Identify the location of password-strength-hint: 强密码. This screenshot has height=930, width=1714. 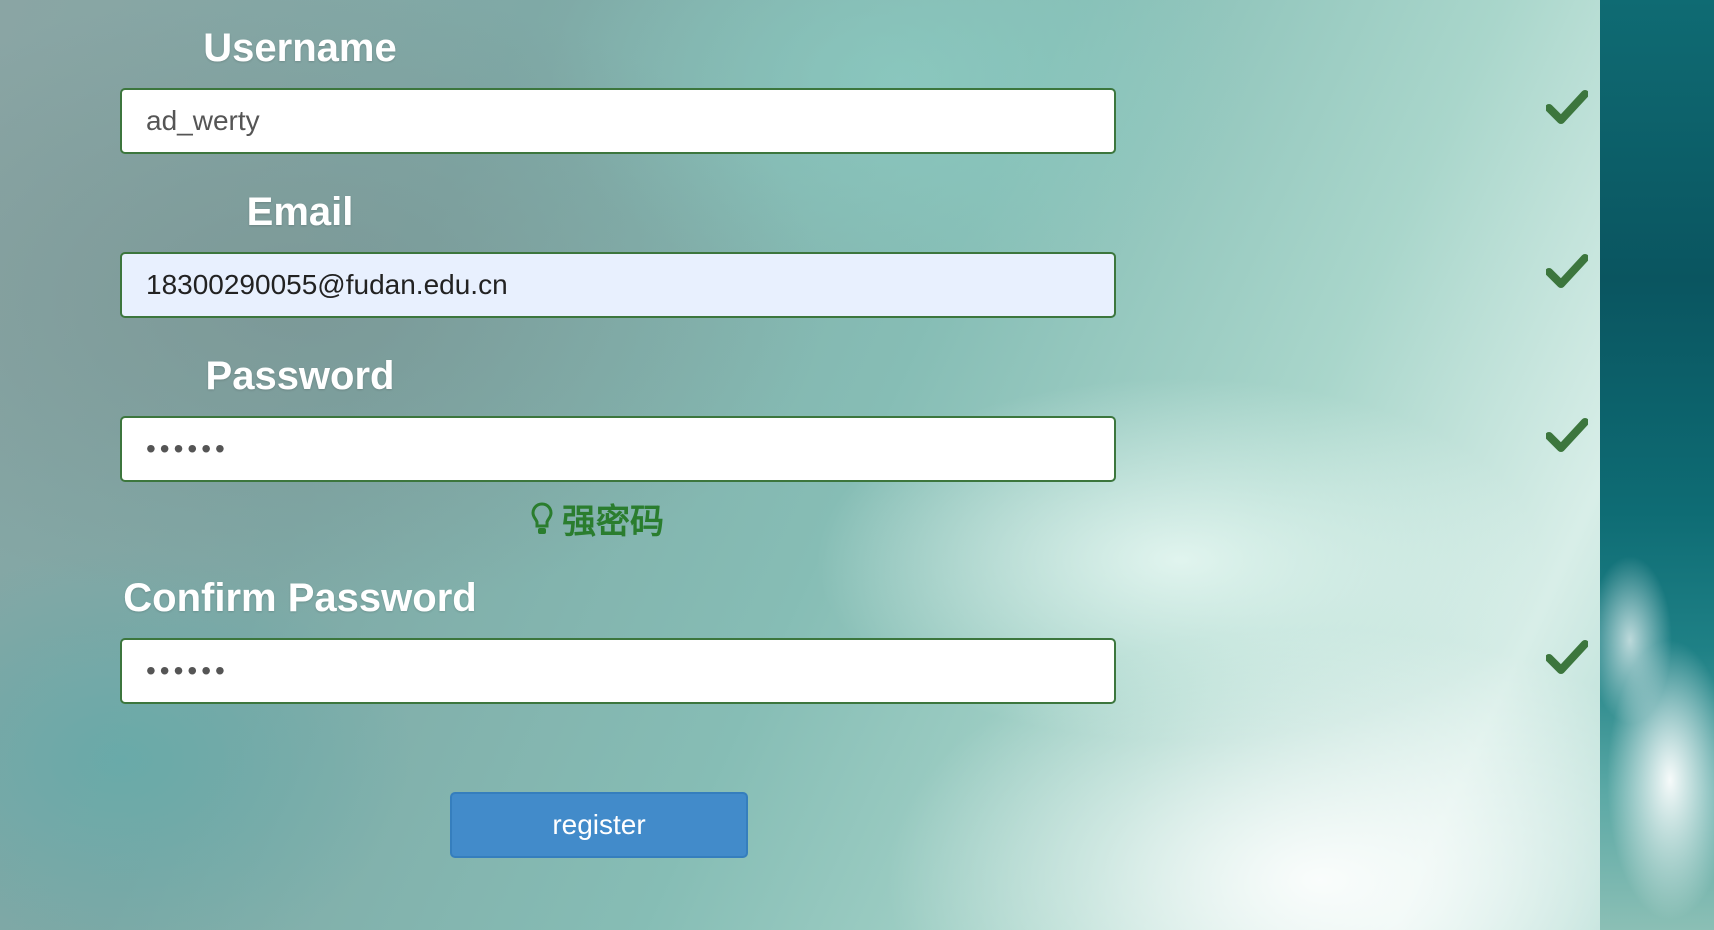
(597, 518).